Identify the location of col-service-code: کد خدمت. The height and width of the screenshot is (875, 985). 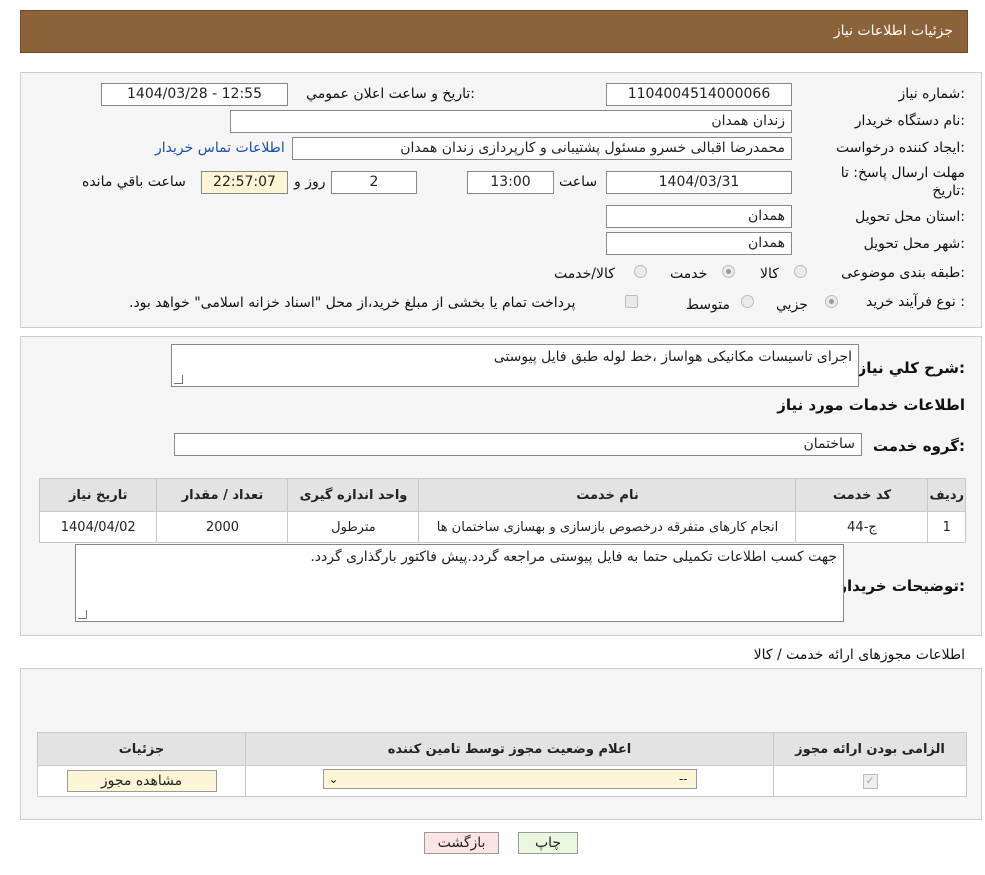
(862, 495).